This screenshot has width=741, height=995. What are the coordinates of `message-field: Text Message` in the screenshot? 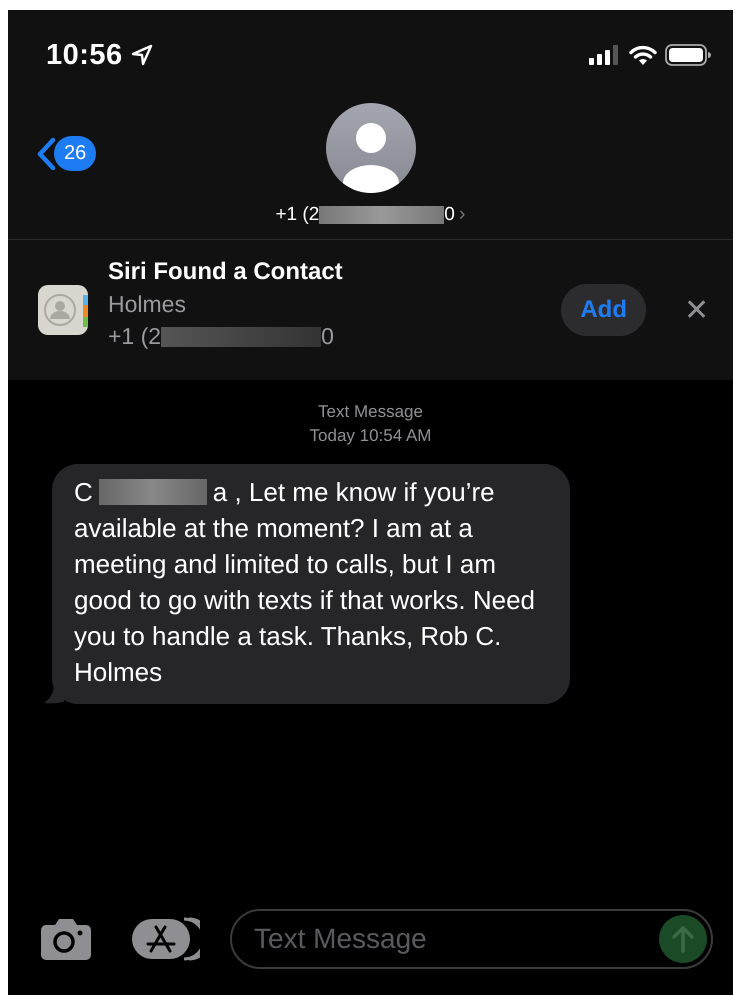 It's located at (471, 939).